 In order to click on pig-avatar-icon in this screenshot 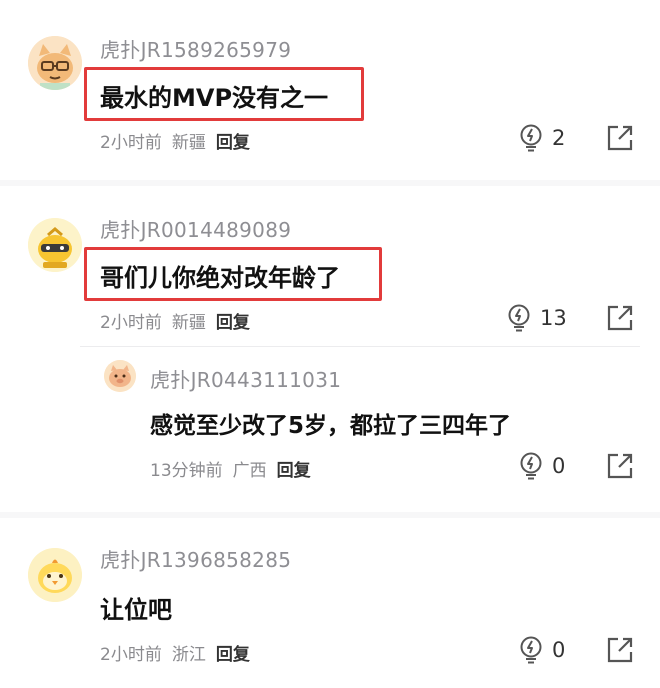, I will do `click(120, 376)`.